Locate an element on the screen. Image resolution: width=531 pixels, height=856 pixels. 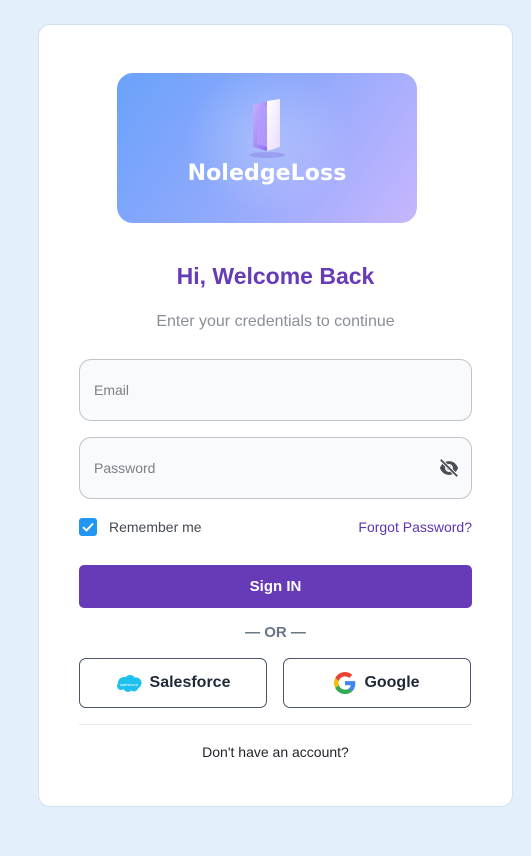
google-login-button: Google is located at coordinates (377, 683).